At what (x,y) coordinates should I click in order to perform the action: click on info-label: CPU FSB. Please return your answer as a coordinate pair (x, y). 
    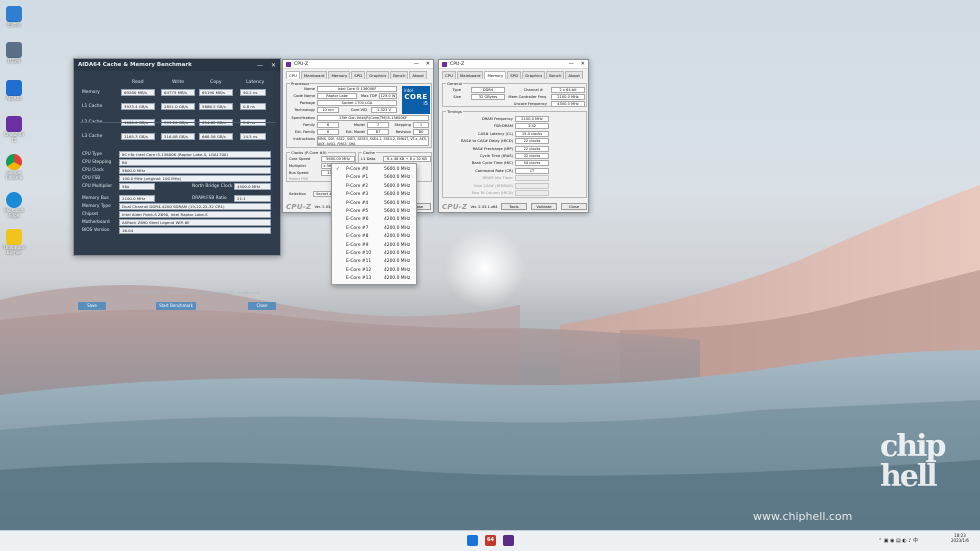
    Looking at the image, I should click on (91, 178).